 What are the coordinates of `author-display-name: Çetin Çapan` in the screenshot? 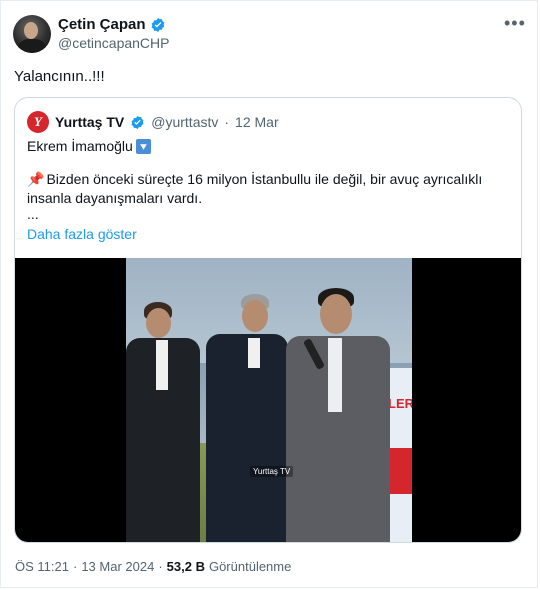 It's located at (102, 24).